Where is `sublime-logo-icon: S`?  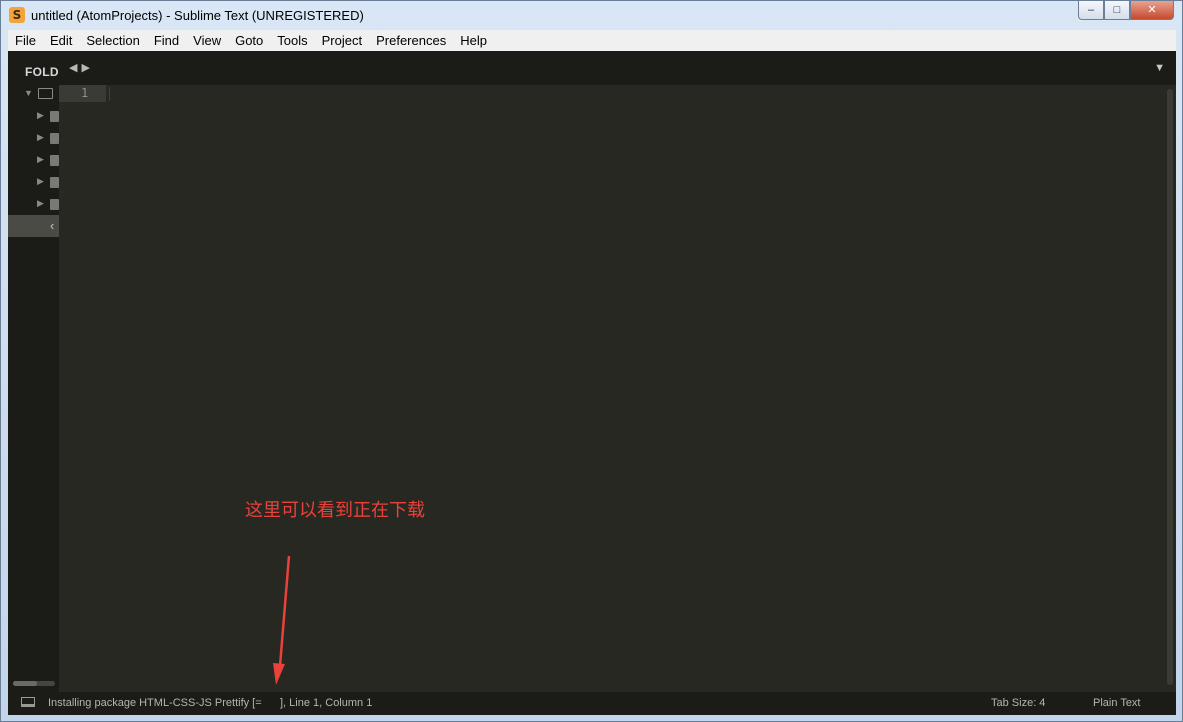 sublime-logo-icon: S is located at coordinates (17, 15).